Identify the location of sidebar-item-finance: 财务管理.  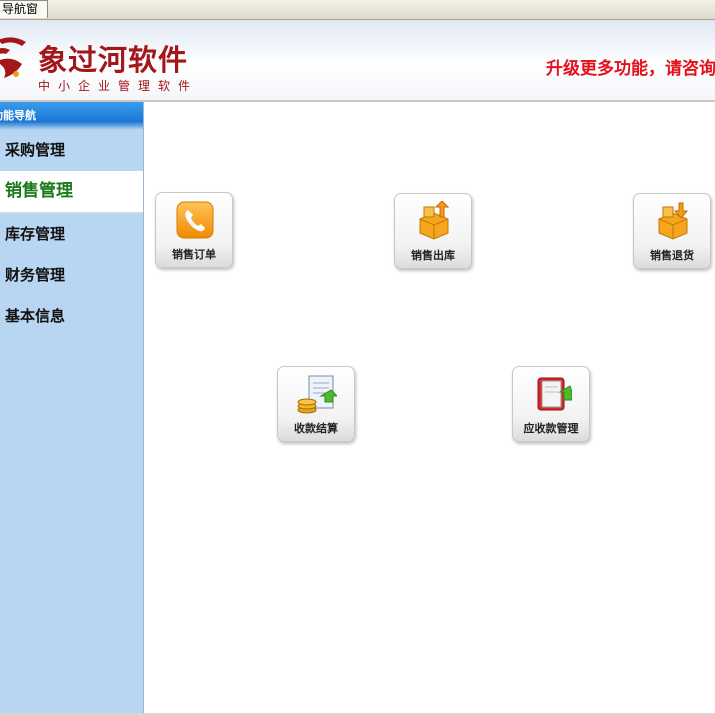
(71, 275).